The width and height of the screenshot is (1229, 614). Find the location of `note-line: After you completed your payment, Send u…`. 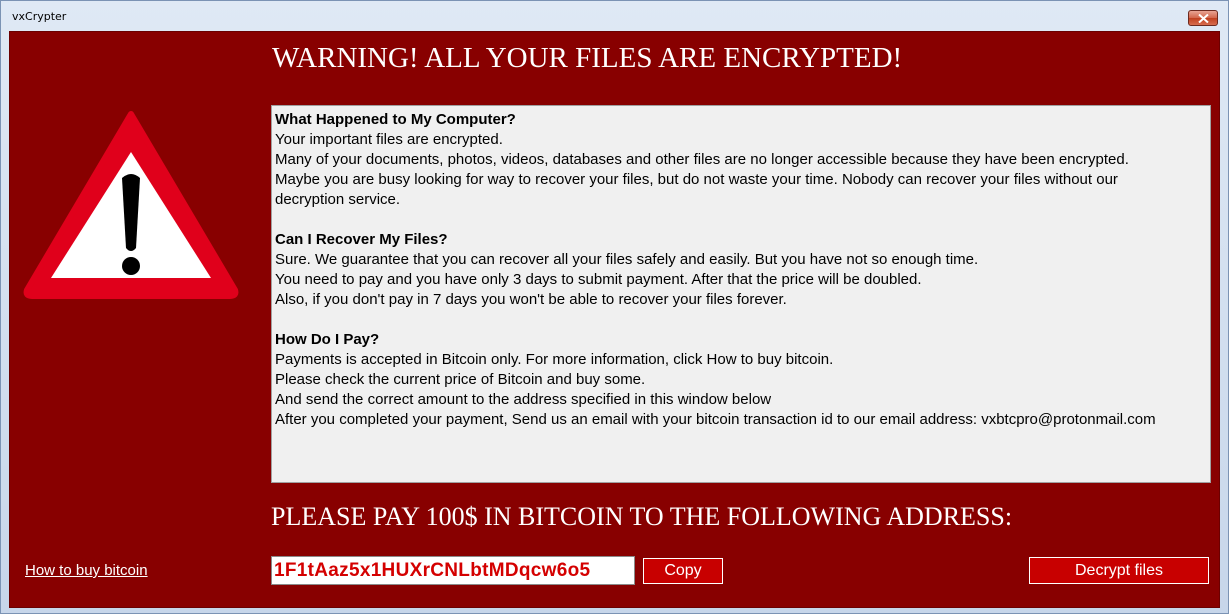

note-line: After you completed your payment, Send u… is located at coordinates (715, 419).